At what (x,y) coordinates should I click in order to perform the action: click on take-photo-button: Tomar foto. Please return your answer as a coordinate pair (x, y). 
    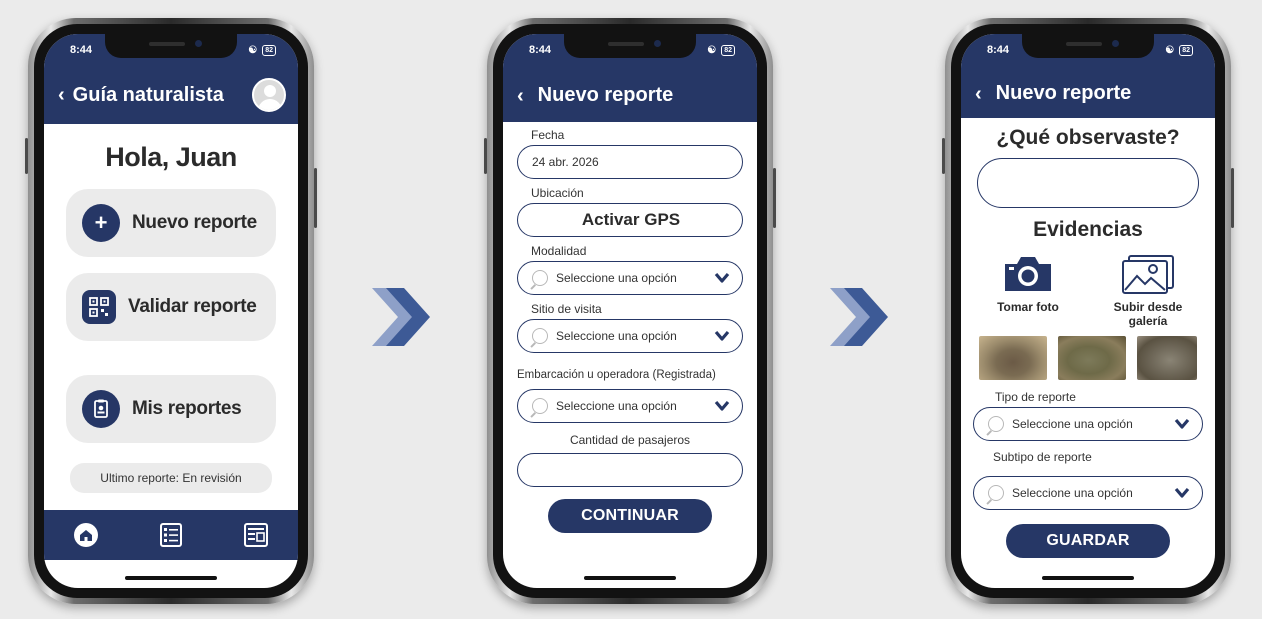
    Looking at the image, I should click on (1028, 284).